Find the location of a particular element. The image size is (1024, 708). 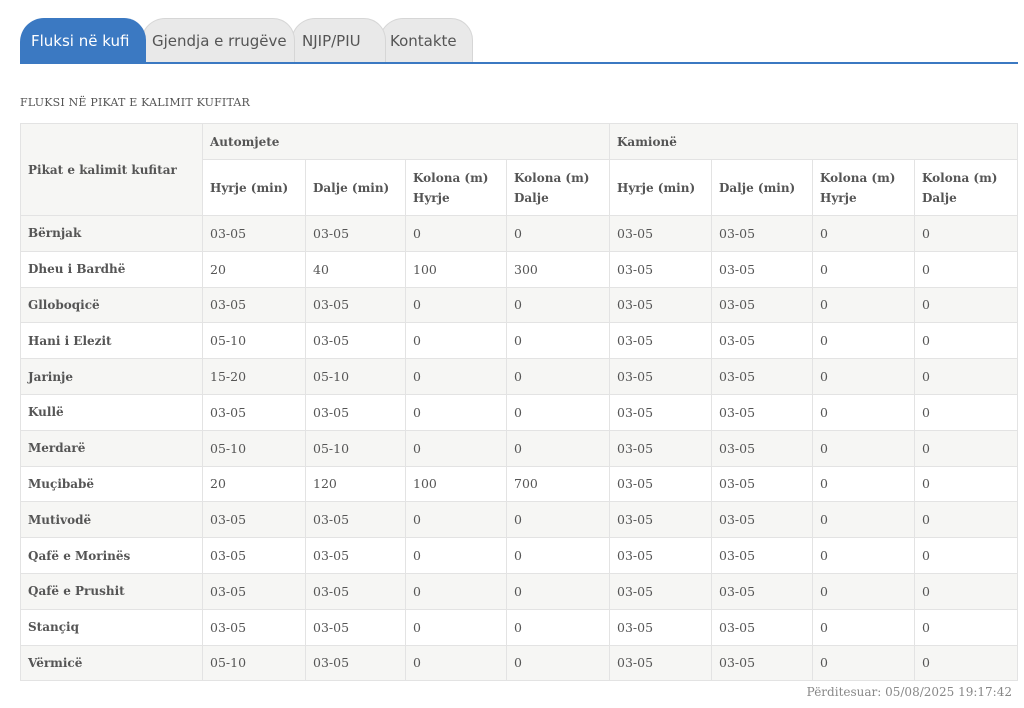

section-title: FLUKSI NË PIKAT E KALIMIT KUFITAR is located at coordinates (135, 102).